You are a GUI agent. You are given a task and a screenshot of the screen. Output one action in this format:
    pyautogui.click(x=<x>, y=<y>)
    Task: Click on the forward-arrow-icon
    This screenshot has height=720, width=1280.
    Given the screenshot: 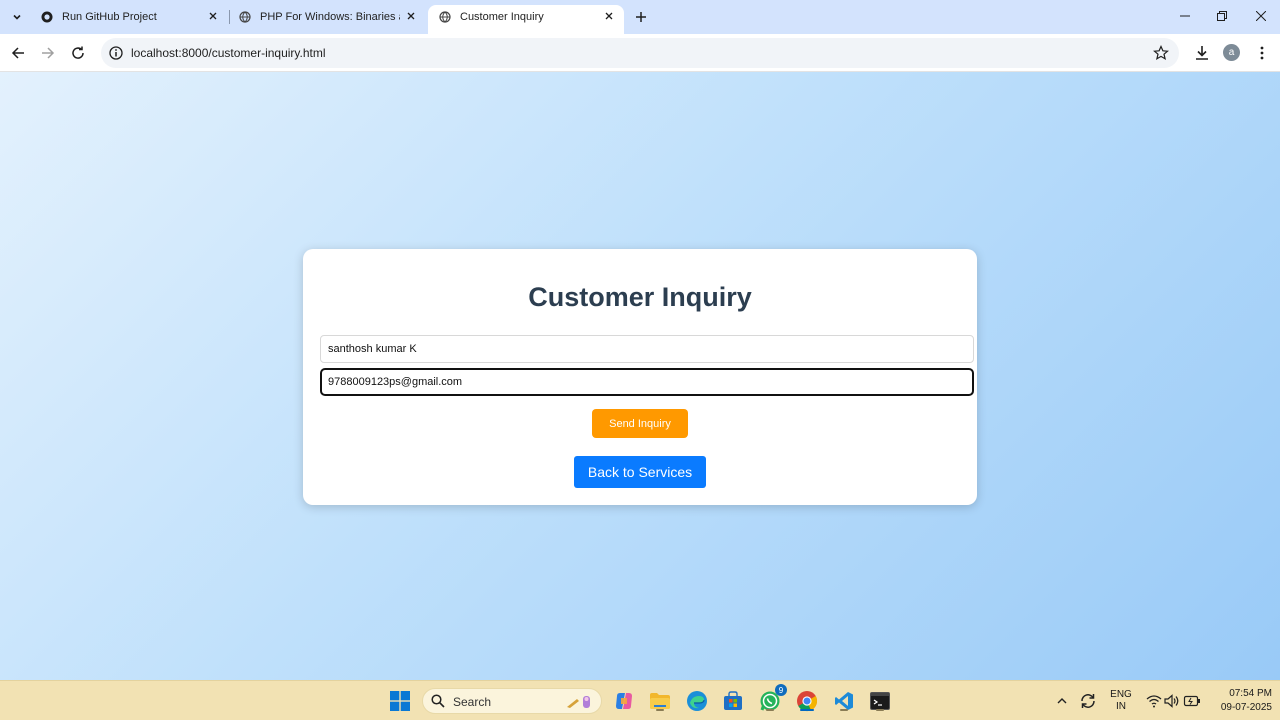 What is the action you would take?
    pyautogui.click(x=48, y=53)
    